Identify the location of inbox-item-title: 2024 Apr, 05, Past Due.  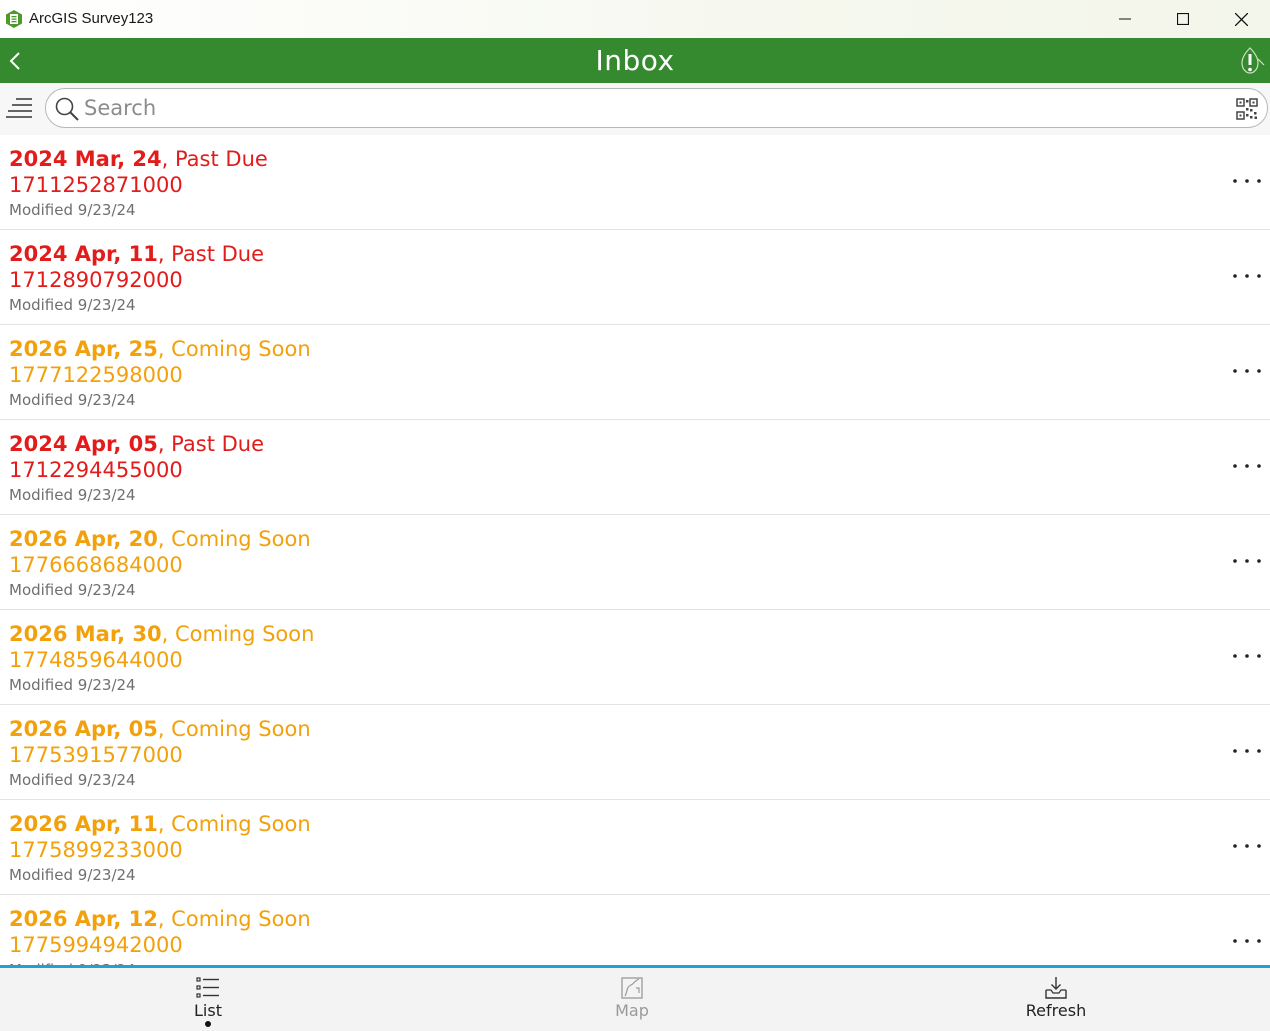
(136, 444).